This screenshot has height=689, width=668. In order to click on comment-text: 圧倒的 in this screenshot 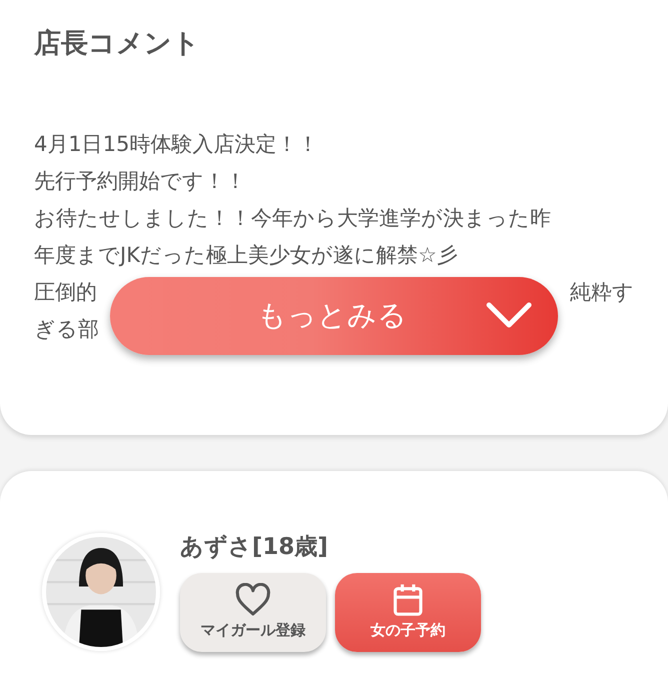, I will do `click(65, 292)`.